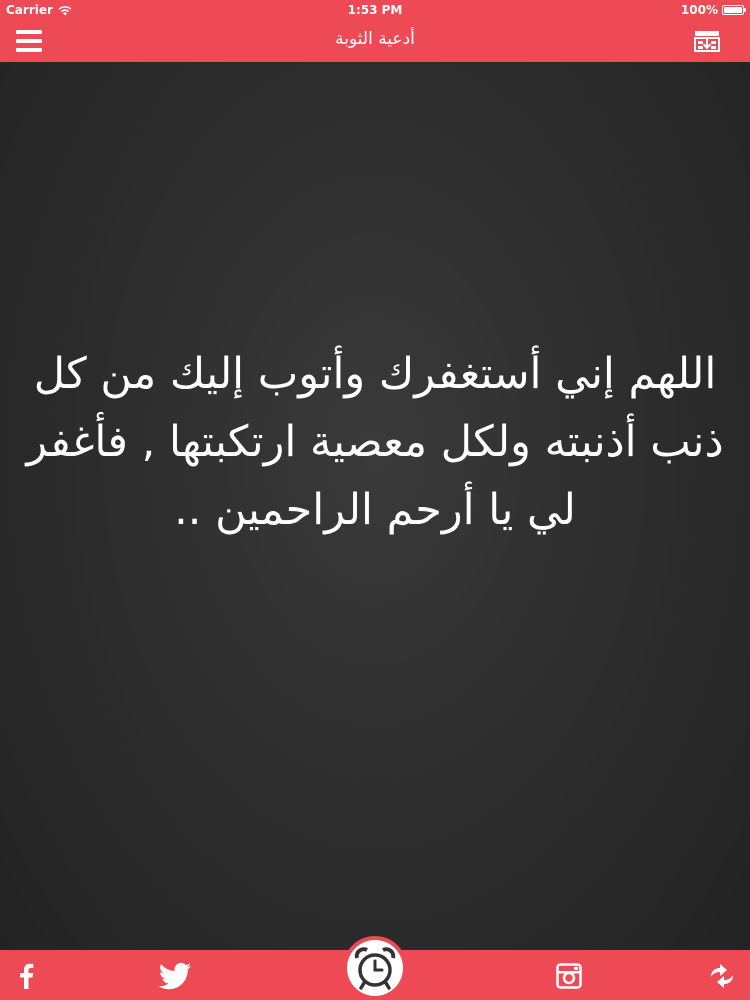 The height and width of the screenshot is (1000, 750). I want to click on battery-icon, so click(734, 10).